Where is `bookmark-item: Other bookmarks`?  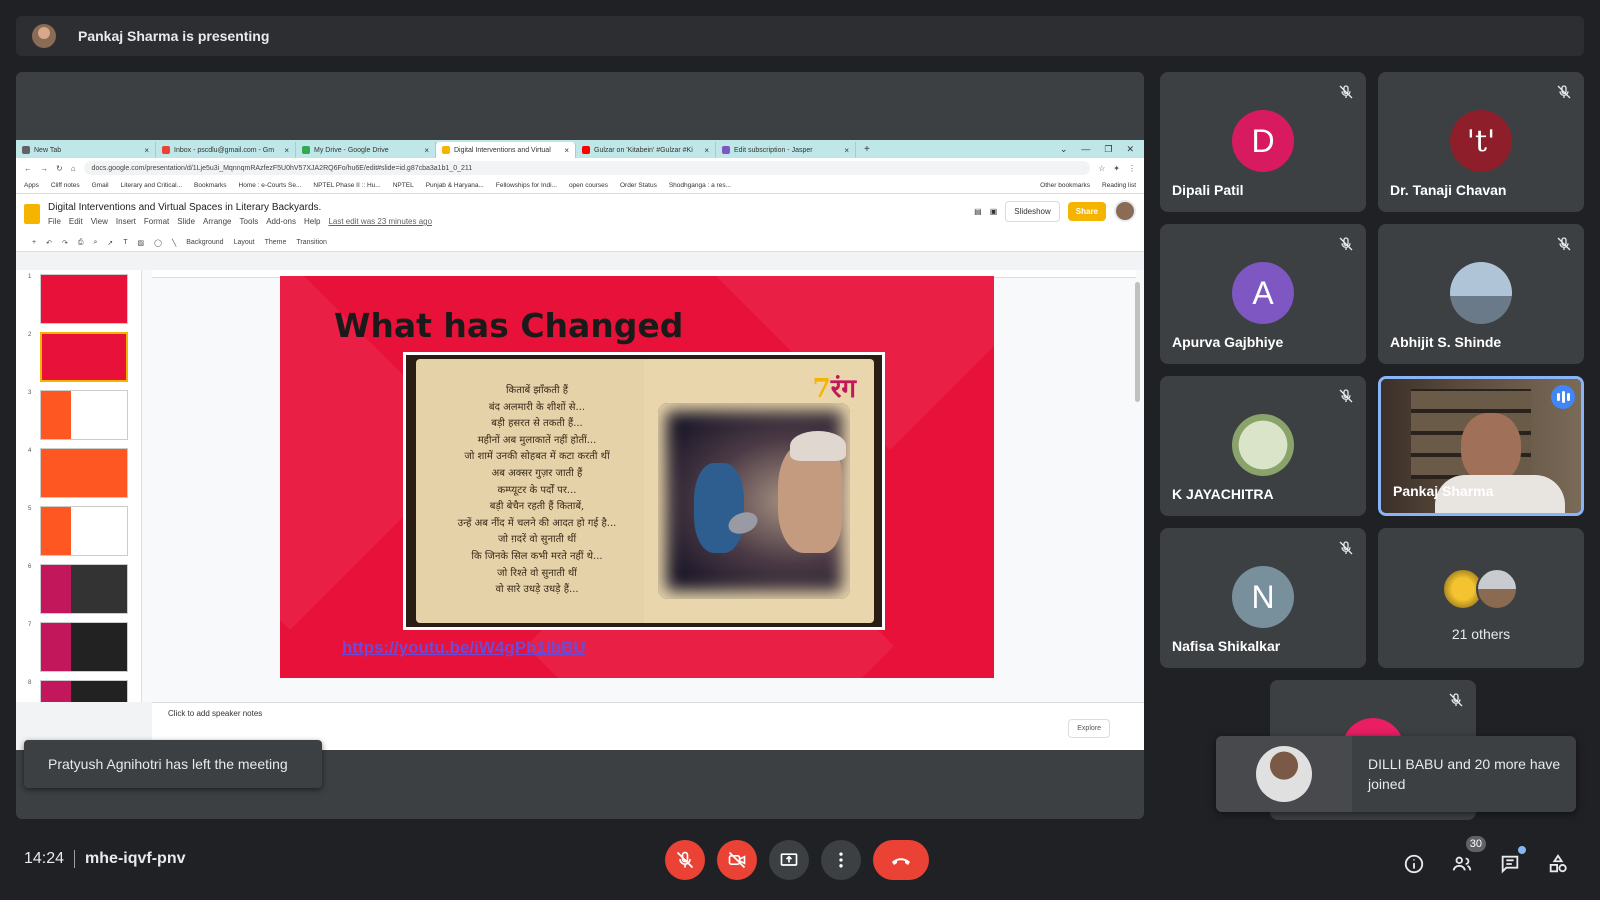 bookmark-item: Other bookmarks is located at coordinates (1065, 185).